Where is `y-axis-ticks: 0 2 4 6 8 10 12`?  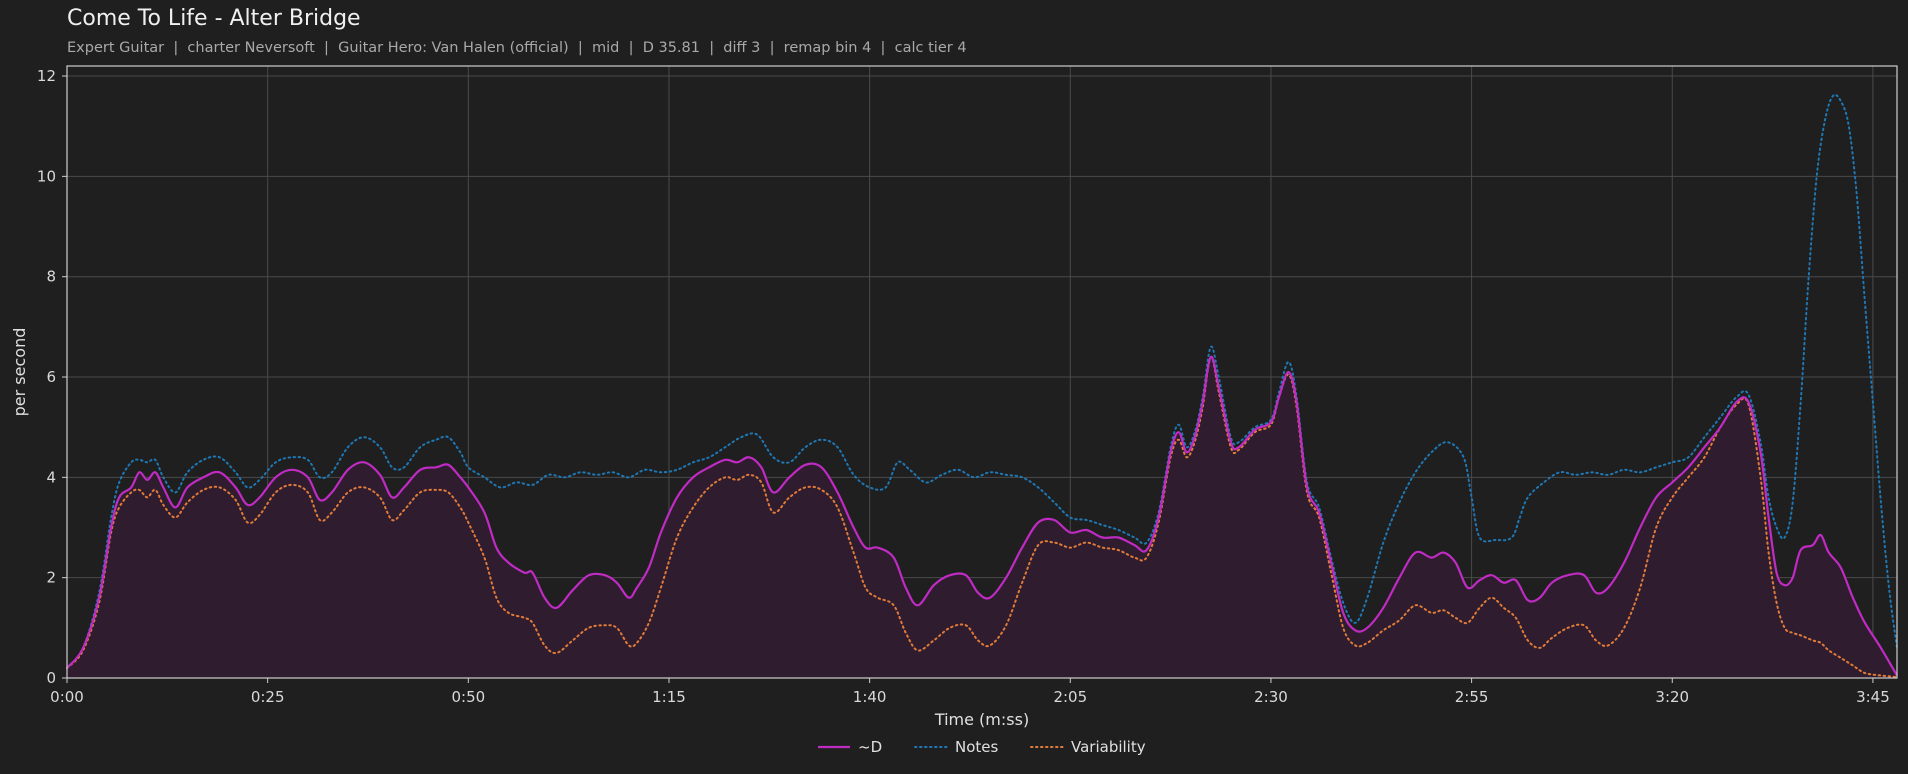 y-axis-ticks: 0 2 4 6 8 10 12 is located at coordinates (52, 377).